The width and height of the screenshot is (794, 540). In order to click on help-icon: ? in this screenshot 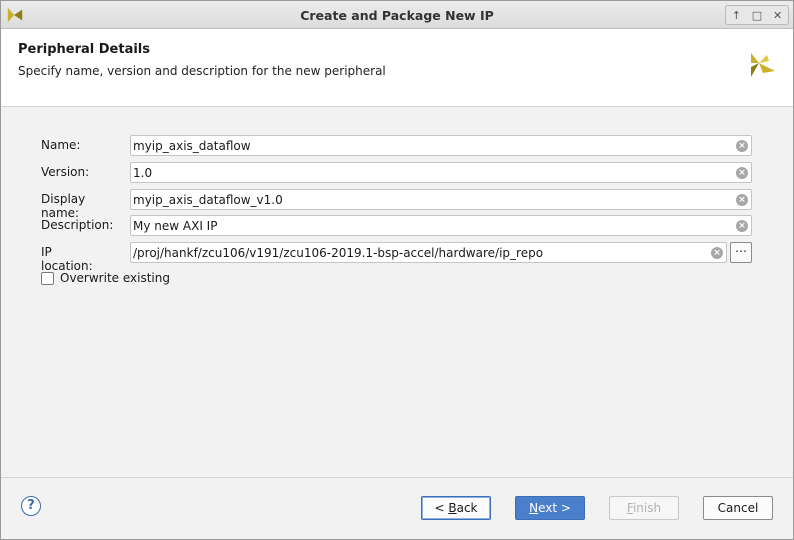, I will do `click(31, 506)`.